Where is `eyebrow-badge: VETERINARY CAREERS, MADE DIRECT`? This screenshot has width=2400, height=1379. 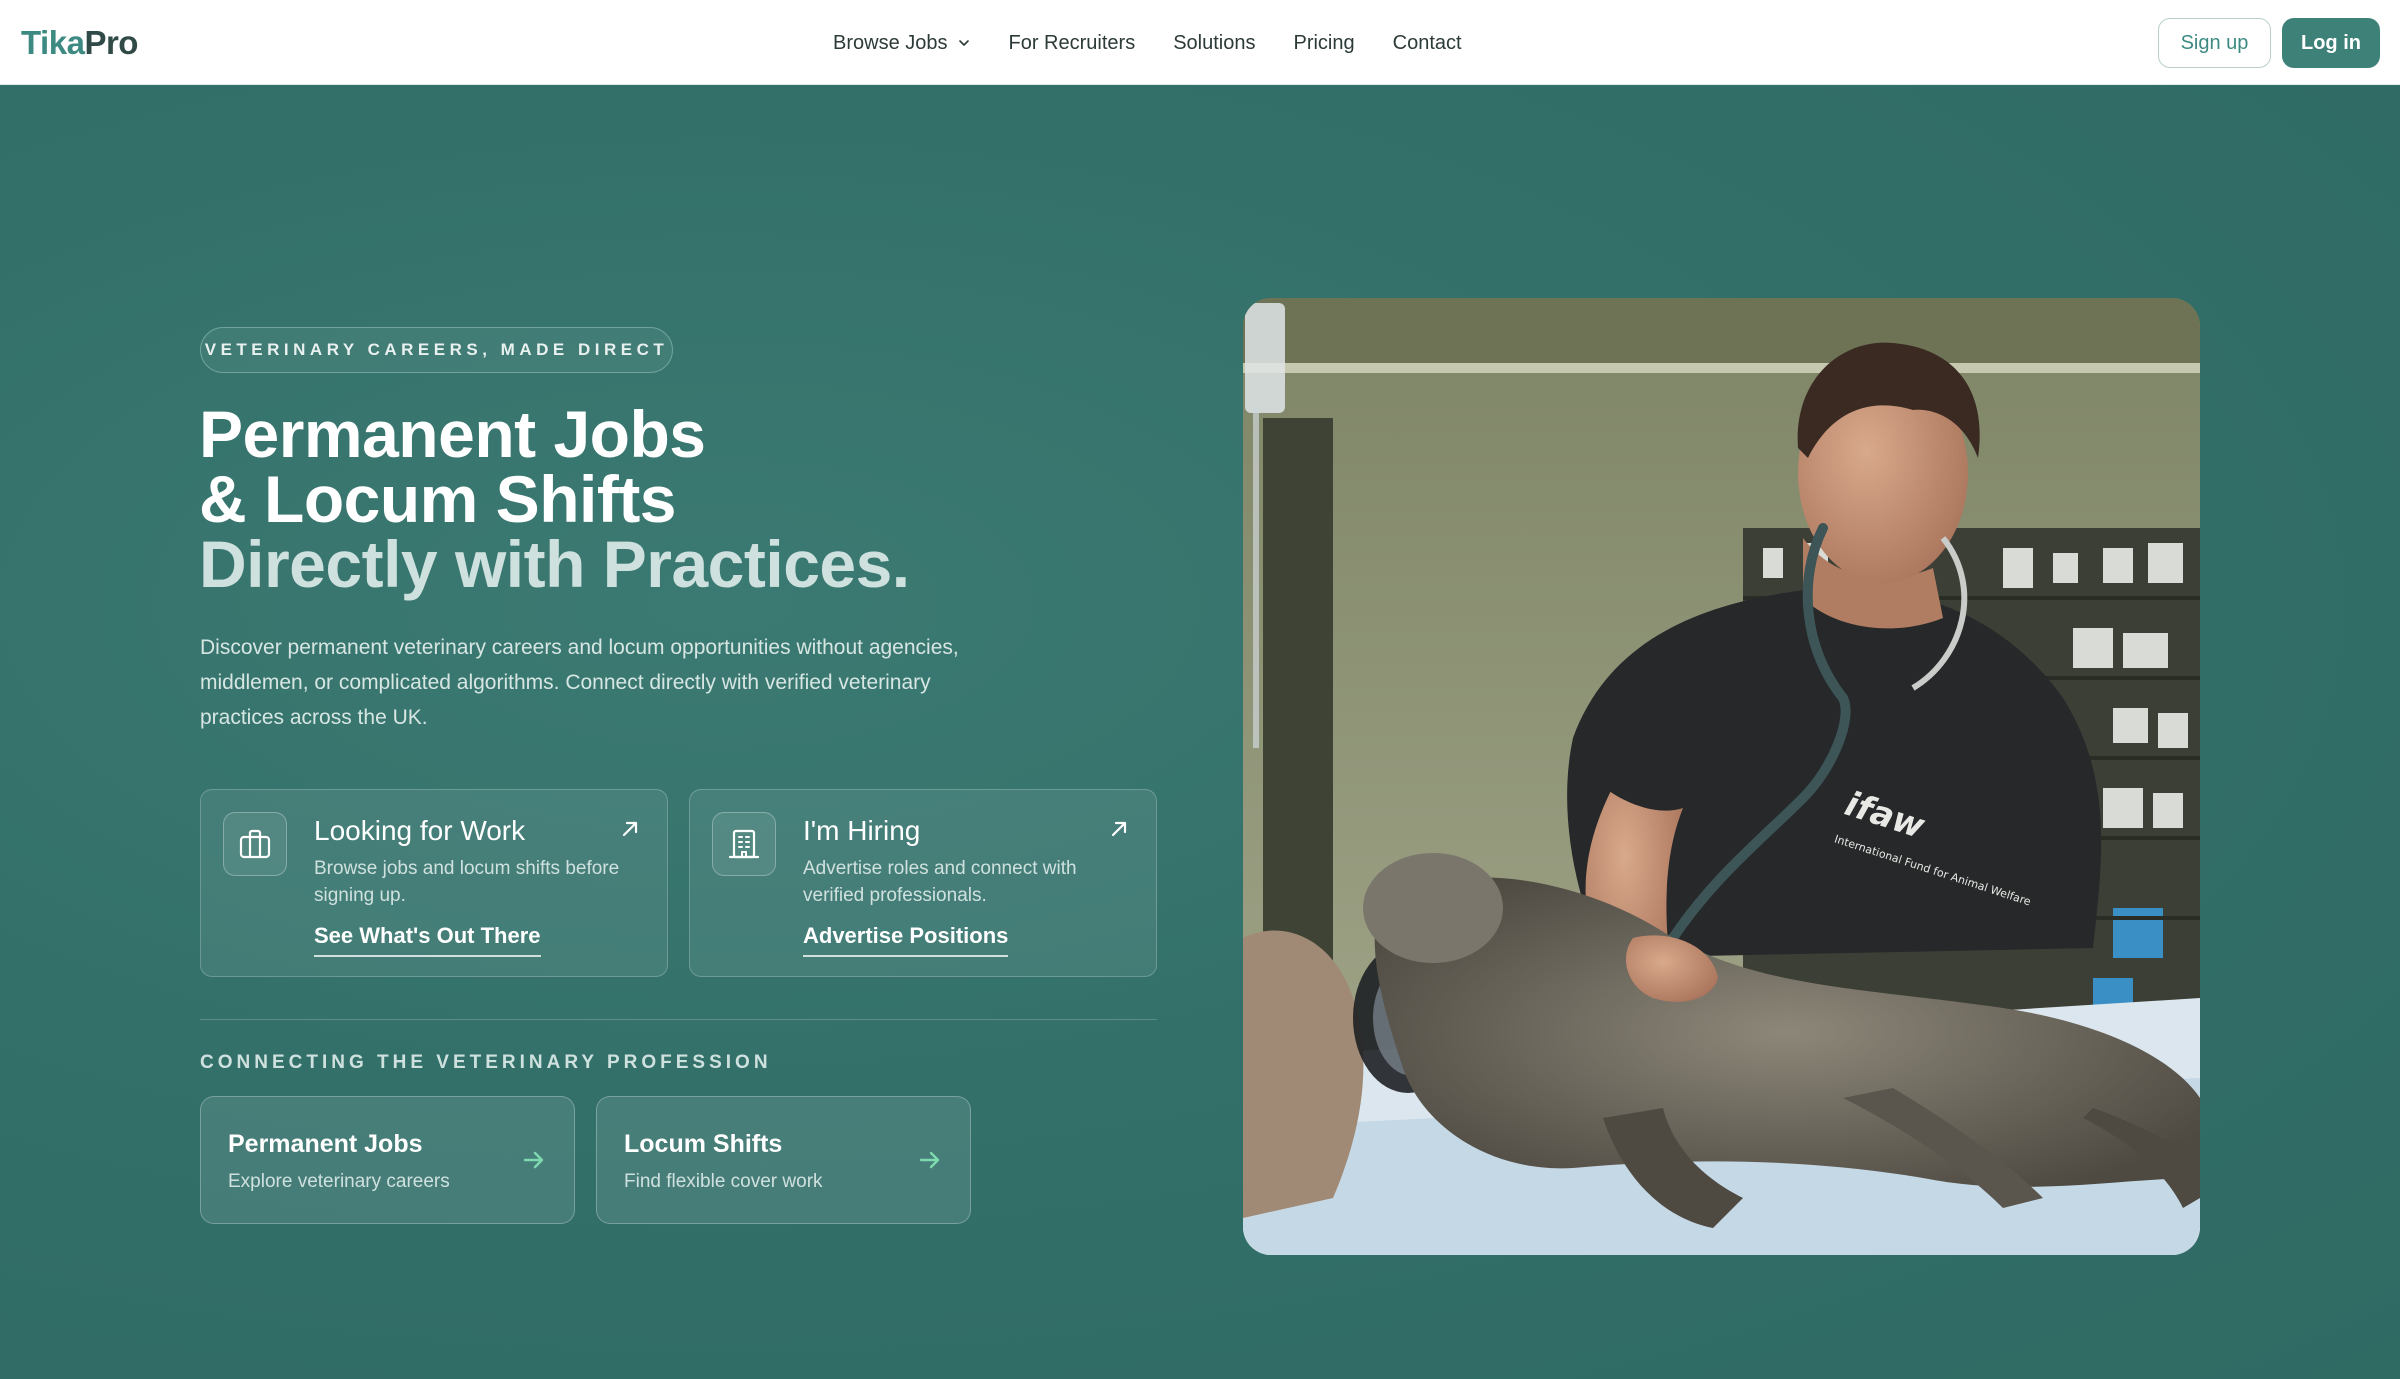
eyebrow-badge: VETERINARY CAREERS, MADE DIRECT is located at coordinates (436, 350).